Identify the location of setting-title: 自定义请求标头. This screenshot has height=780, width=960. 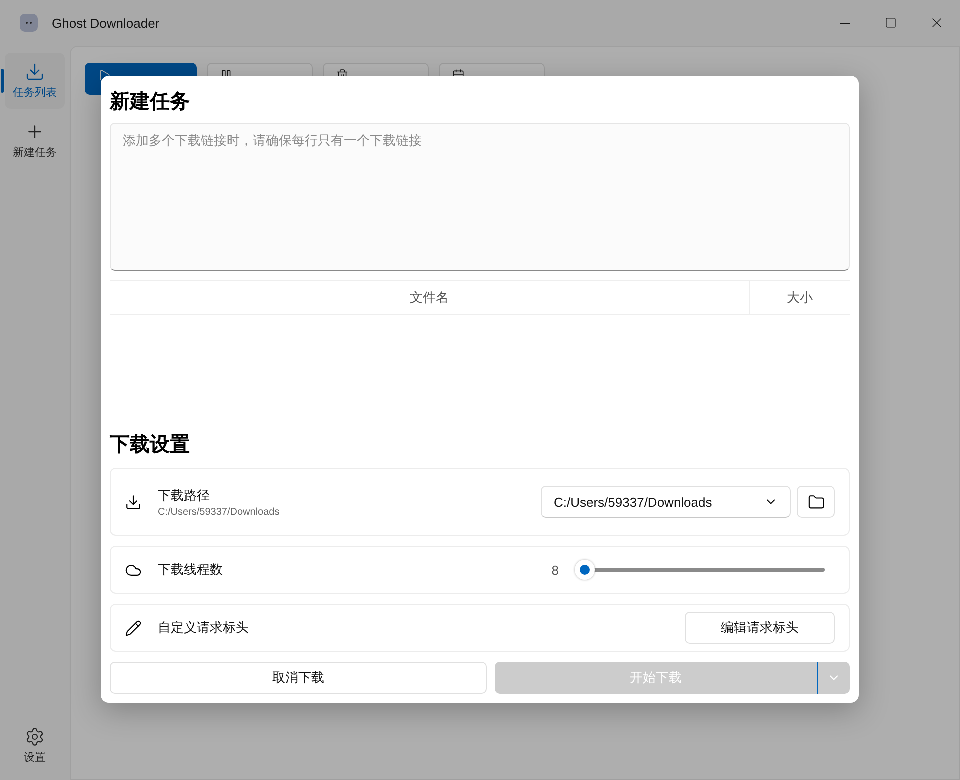
(204, 628).